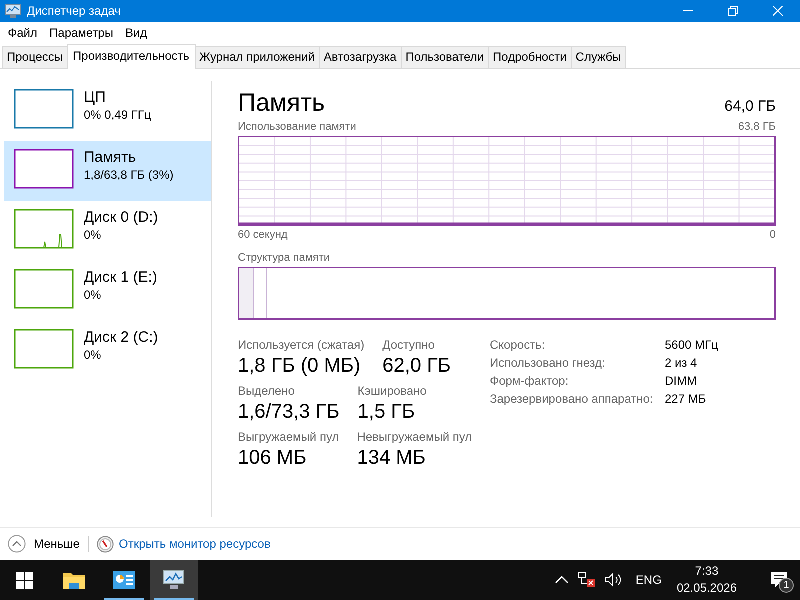  Describe the element at coordinates (300, 366) in the screenshot. I see `stat-value: 1,8 ГБ (0 МБ)` at that location.